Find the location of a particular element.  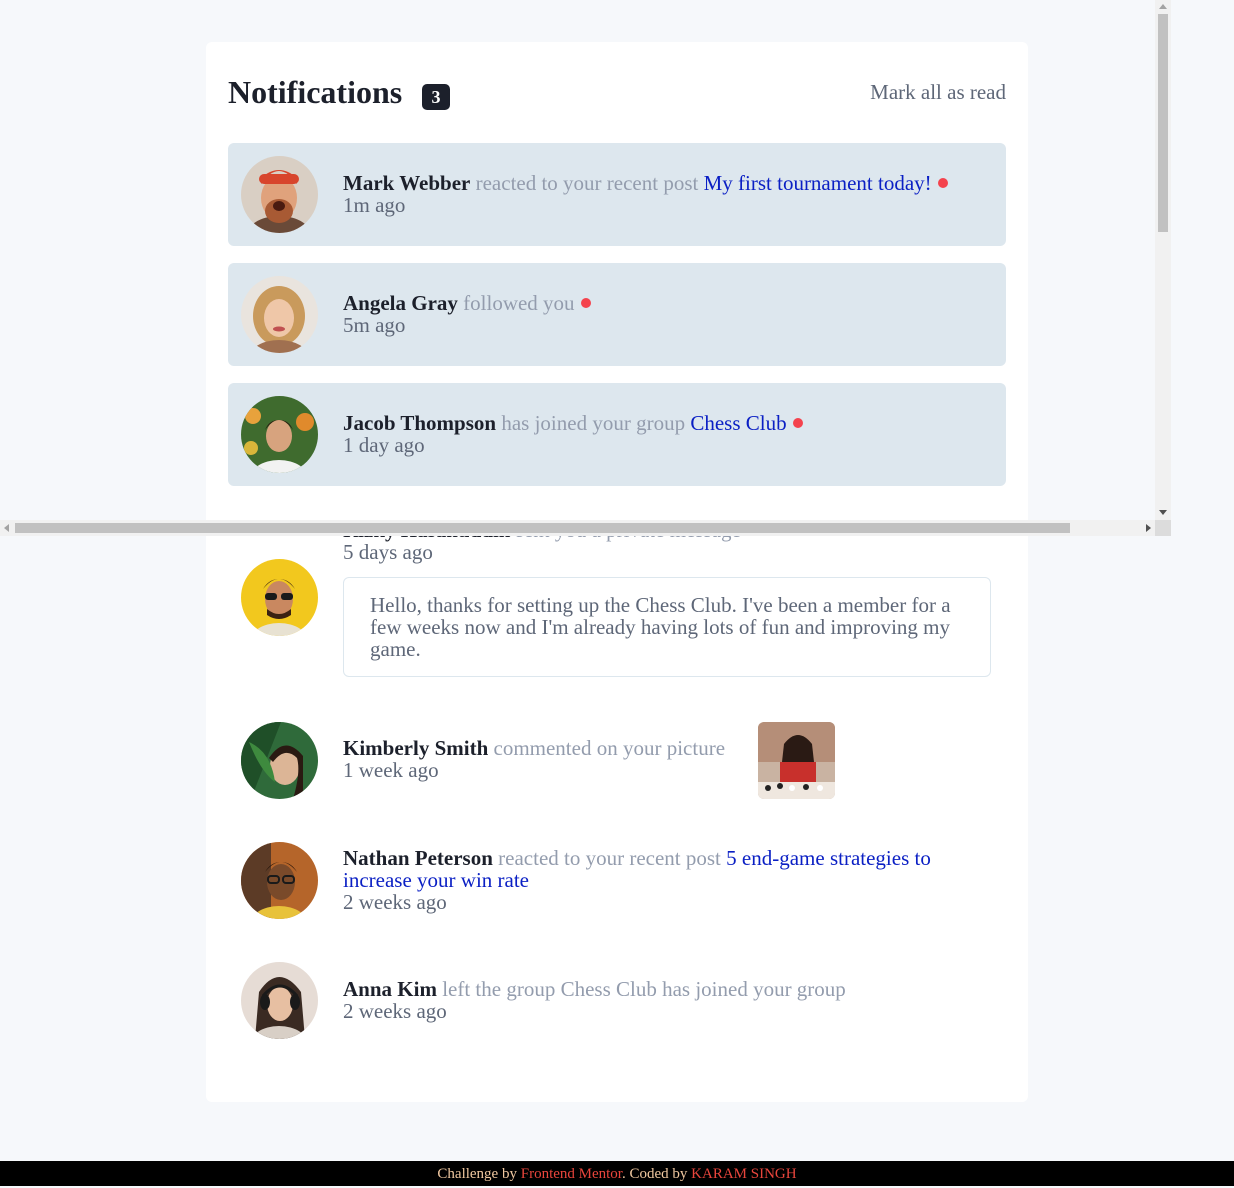

user-name: Anna Kim is located at coordinates (390, 989).